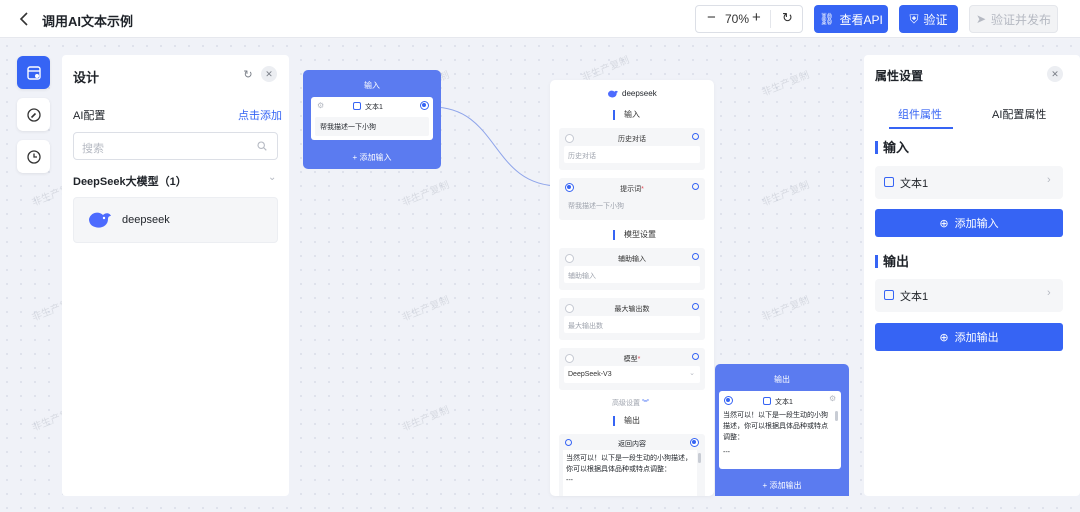 The width and height of the screenshot is (1080, 512). I want to click on input-heading: 输入, so click(892, 147).